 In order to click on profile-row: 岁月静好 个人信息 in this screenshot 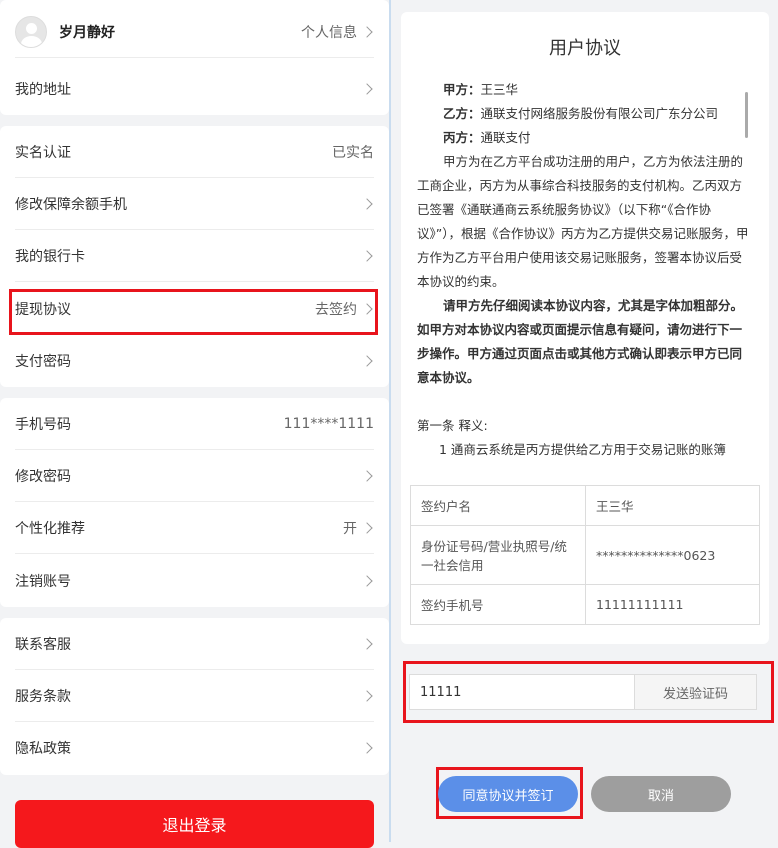, I will do `click(194, 32)`.